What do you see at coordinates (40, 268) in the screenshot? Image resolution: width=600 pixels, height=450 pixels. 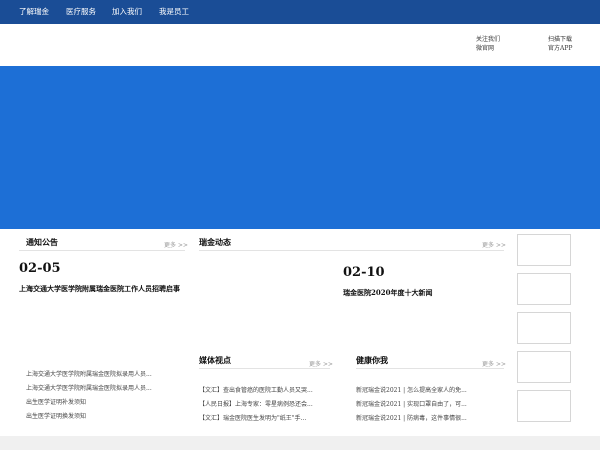 I see `notices-date: 02-05` at bounding box center [40, 268].